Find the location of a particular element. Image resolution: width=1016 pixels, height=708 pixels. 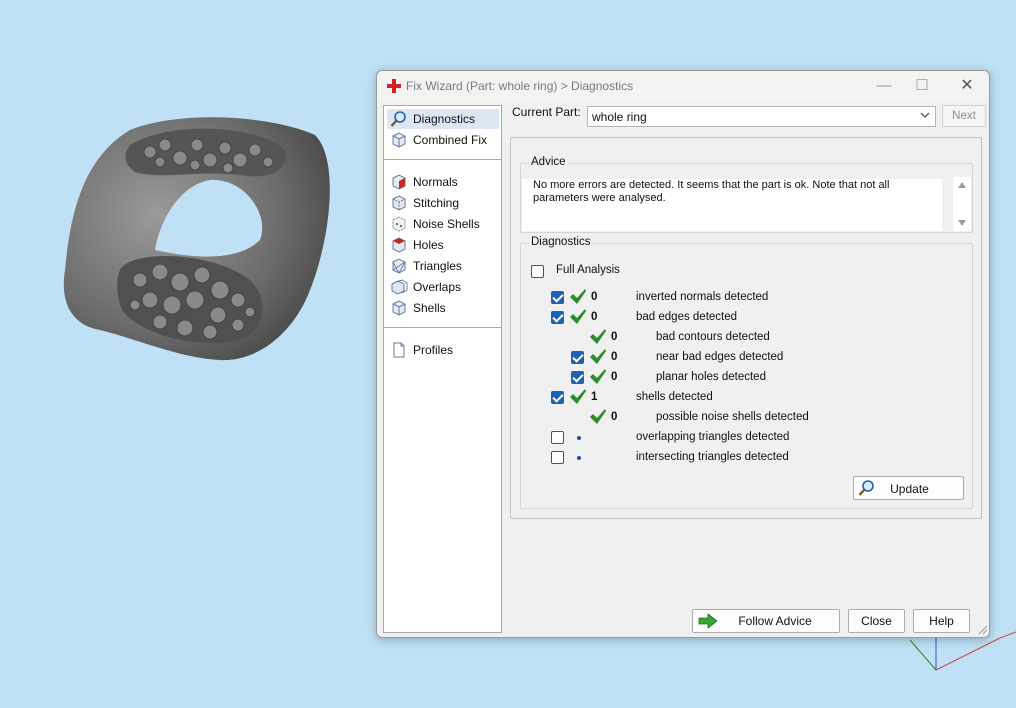

current-part-value: whole ring is located at coordinates (619, 117).